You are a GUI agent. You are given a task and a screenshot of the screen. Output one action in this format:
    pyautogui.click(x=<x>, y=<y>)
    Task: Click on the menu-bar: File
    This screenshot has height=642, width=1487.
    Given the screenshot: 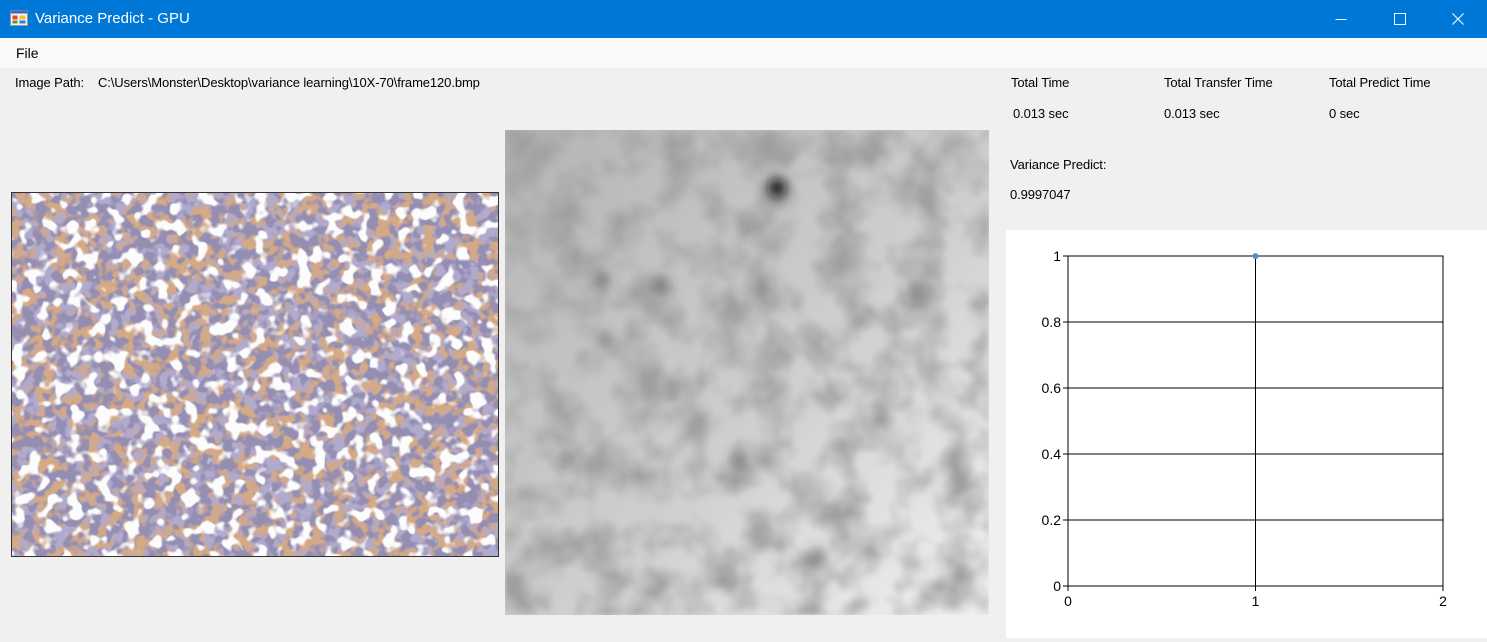 What is the action you would take?
    pyautogui.click(x=743, y=53)
    